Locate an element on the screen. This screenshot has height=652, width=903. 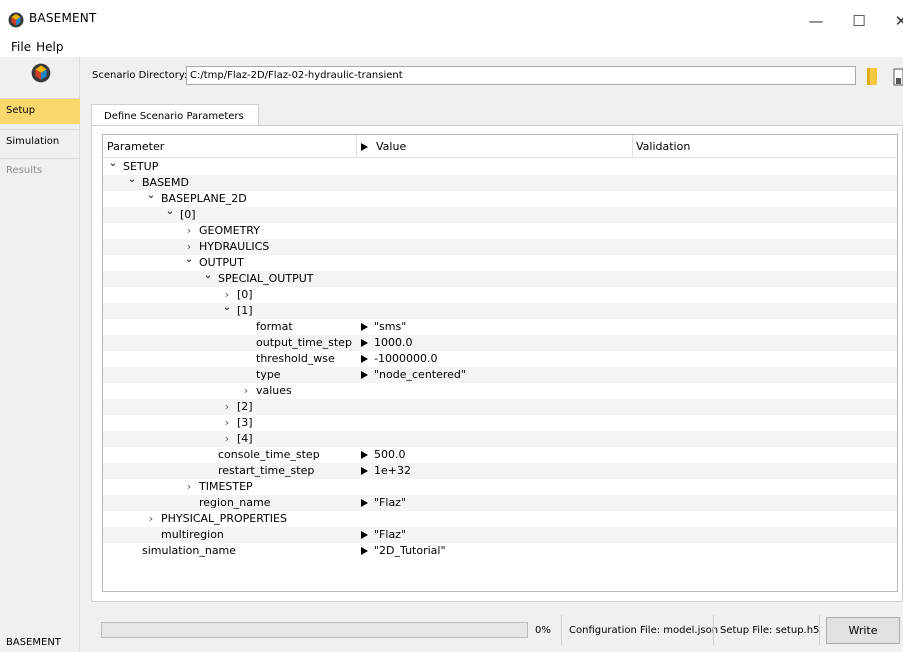
tree-row-parameter: › [3] is located at coordinates (237, 422).